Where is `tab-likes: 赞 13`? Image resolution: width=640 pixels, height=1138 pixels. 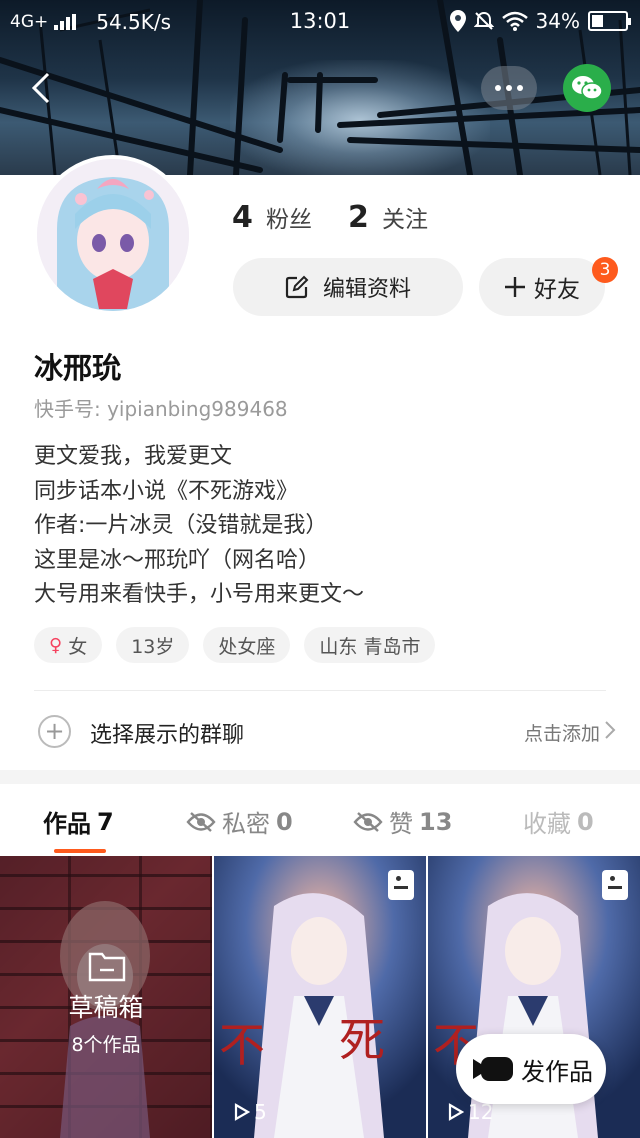
tab-likes: 赞 13 is located at coordinates (402, 821).